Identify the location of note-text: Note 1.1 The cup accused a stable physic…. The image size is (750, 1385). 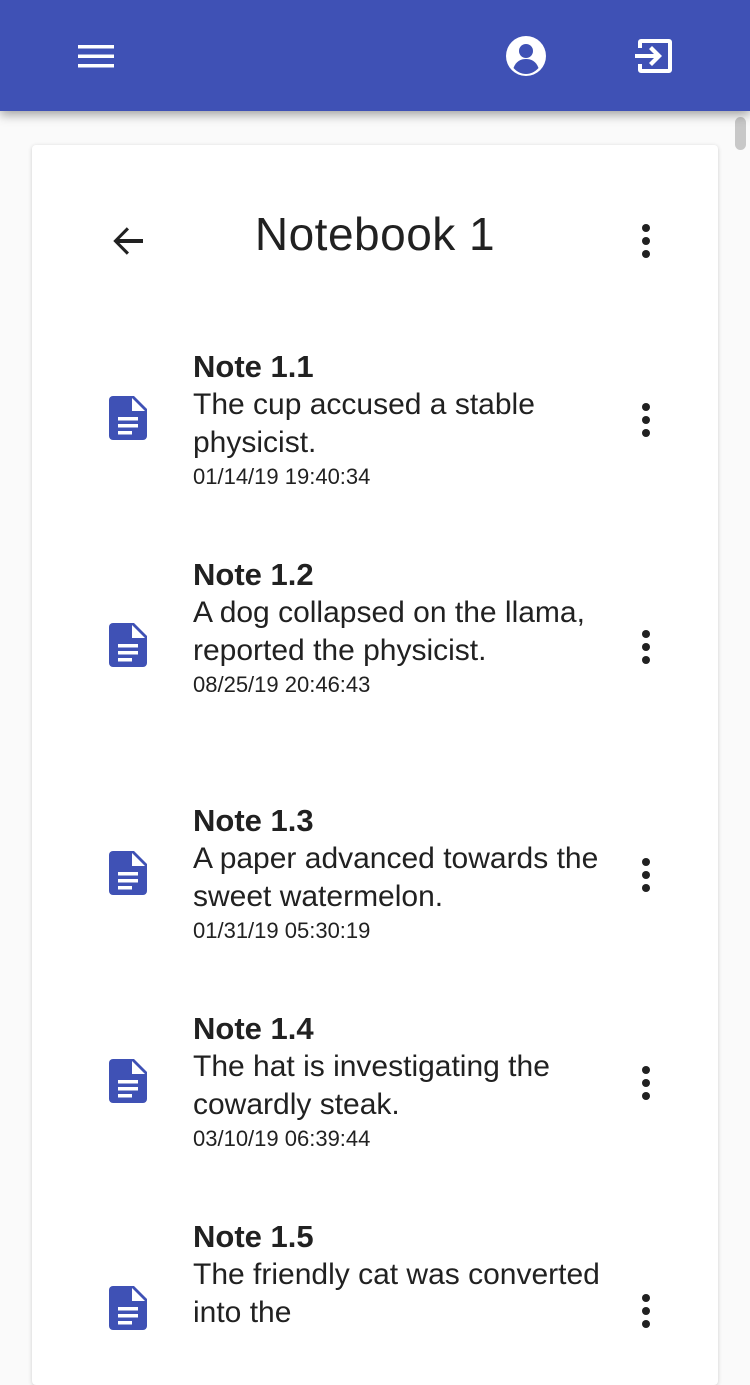
(403, 420).